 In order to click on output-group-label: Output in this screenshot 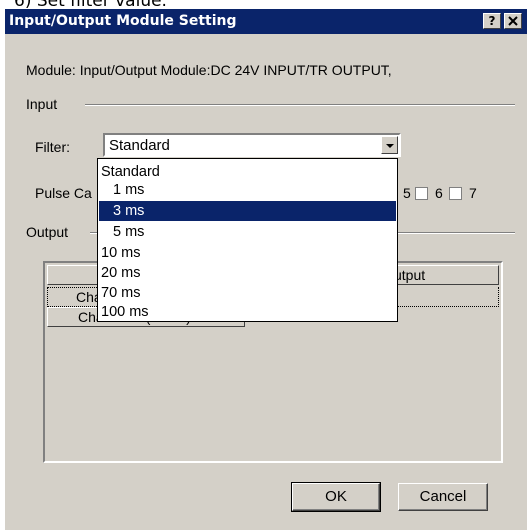, I will do `click(47, 232)`.